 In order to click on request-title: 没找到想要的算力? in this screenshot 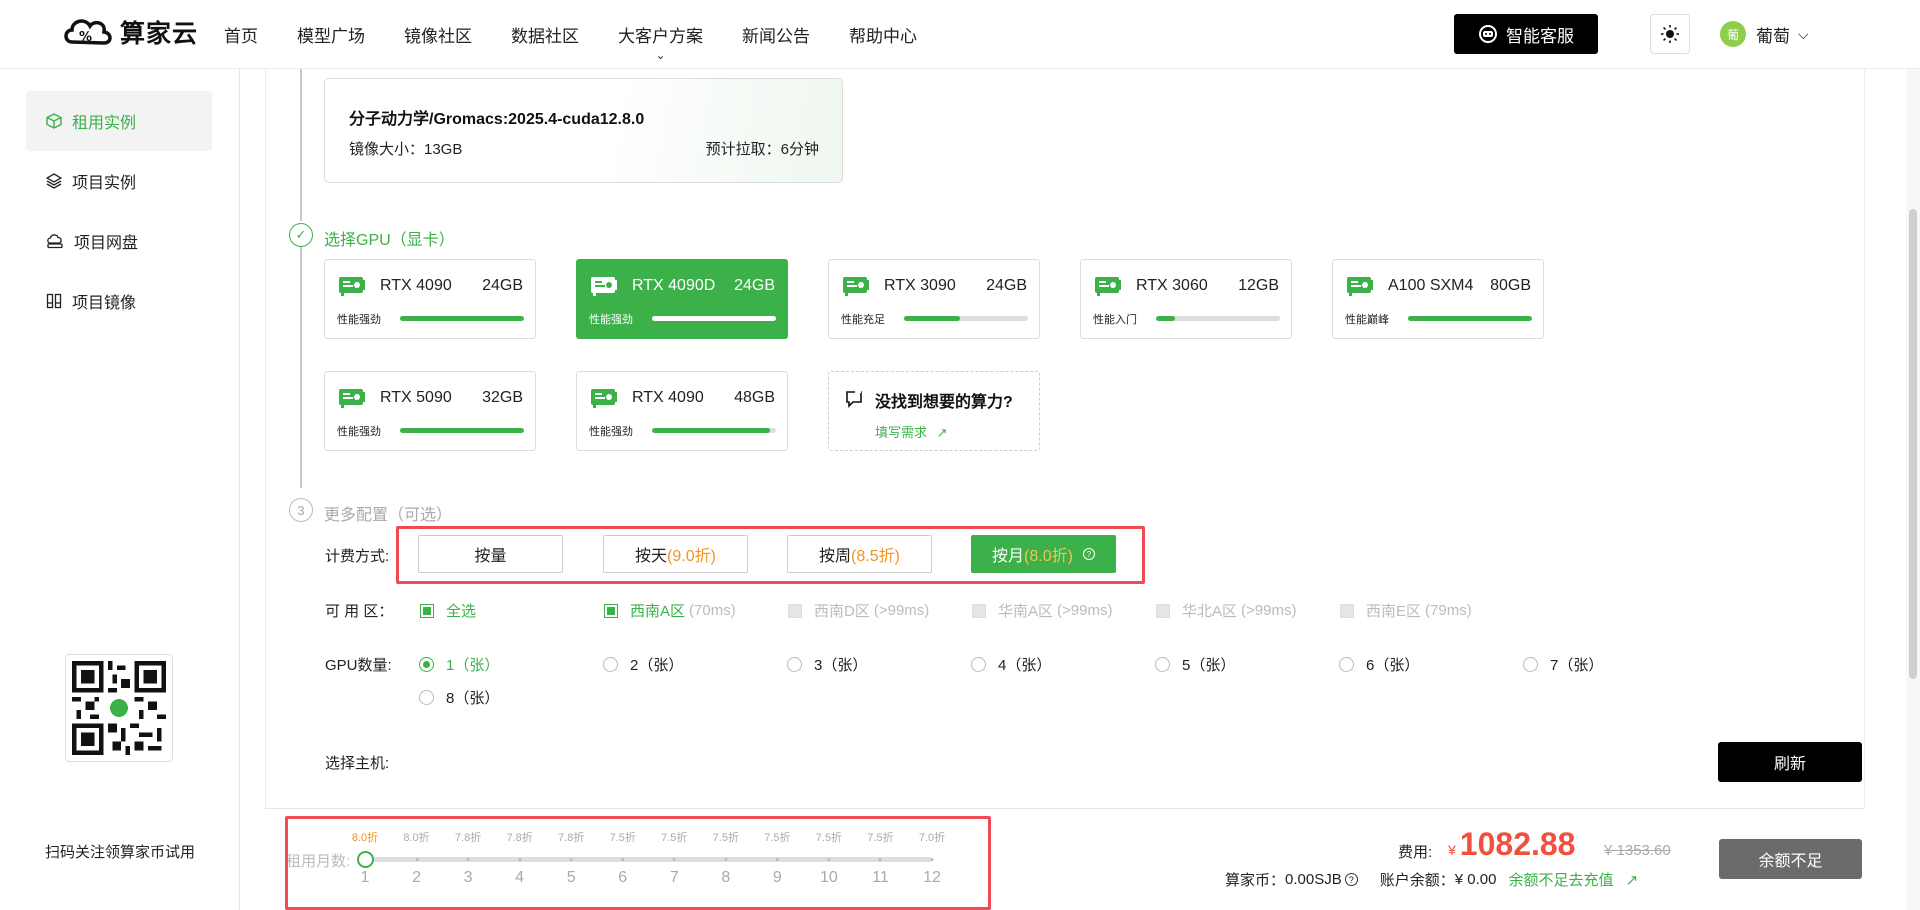, I will do `click(944, 402)`.